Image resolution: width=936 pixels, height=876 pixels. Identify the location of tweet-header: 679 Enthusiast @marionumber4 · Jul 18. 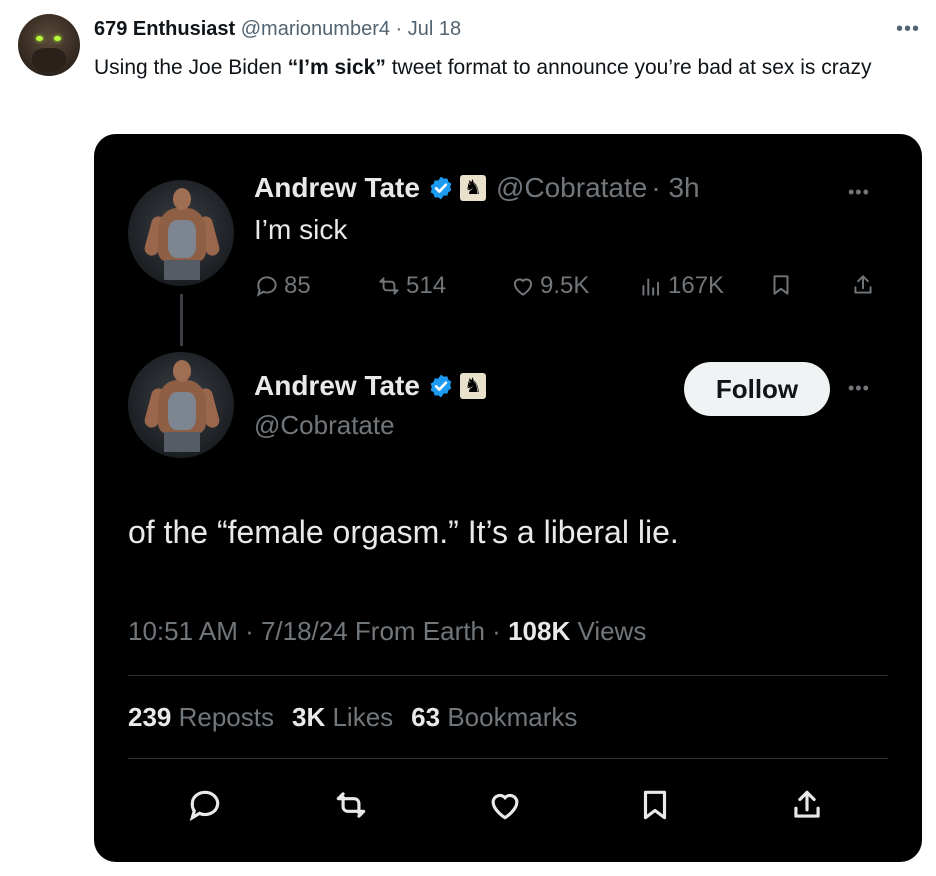
(277, 29).